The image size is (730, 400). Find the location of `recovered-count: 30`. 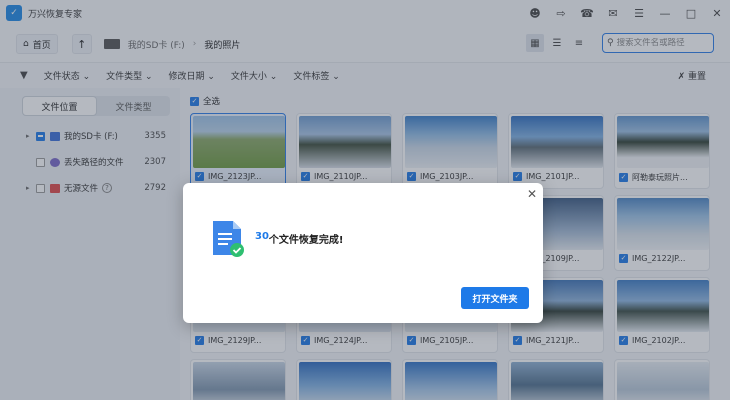

recovered-count: 30 is located at coordinates (262, 236).